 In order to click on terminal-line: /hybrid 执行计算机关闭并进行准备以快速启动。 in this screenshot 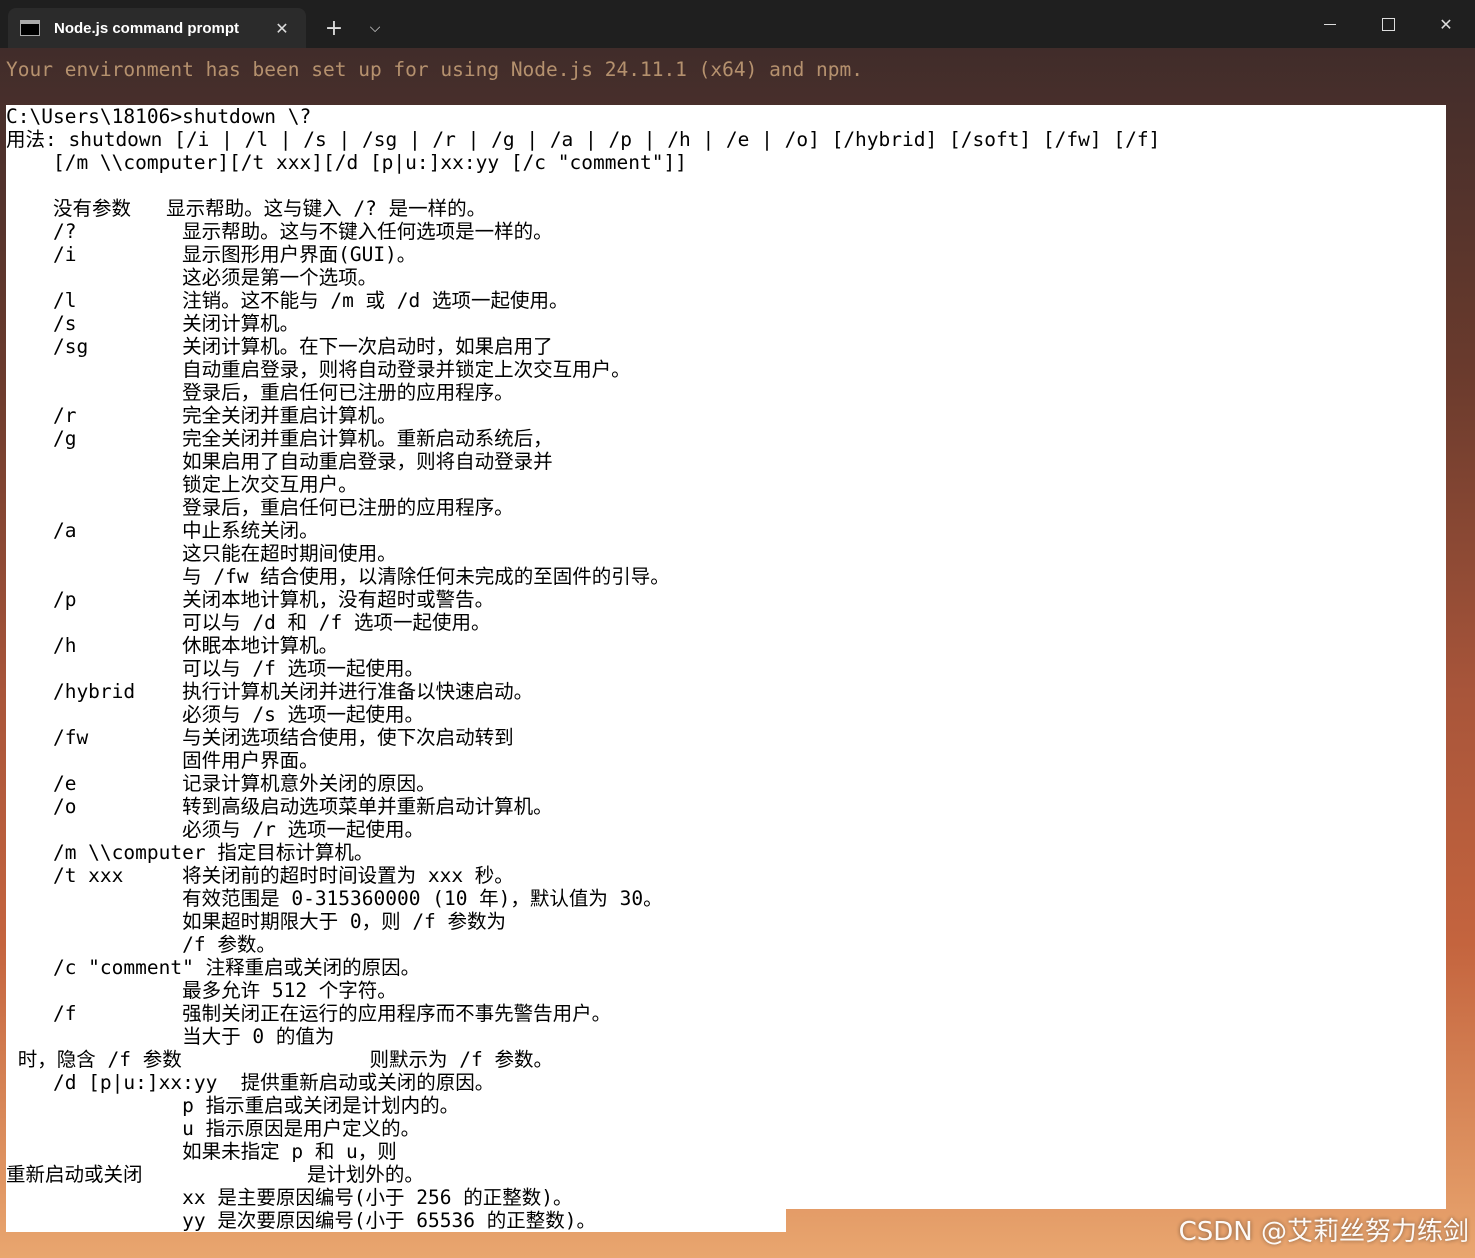, I will do `click(270, 691)`.